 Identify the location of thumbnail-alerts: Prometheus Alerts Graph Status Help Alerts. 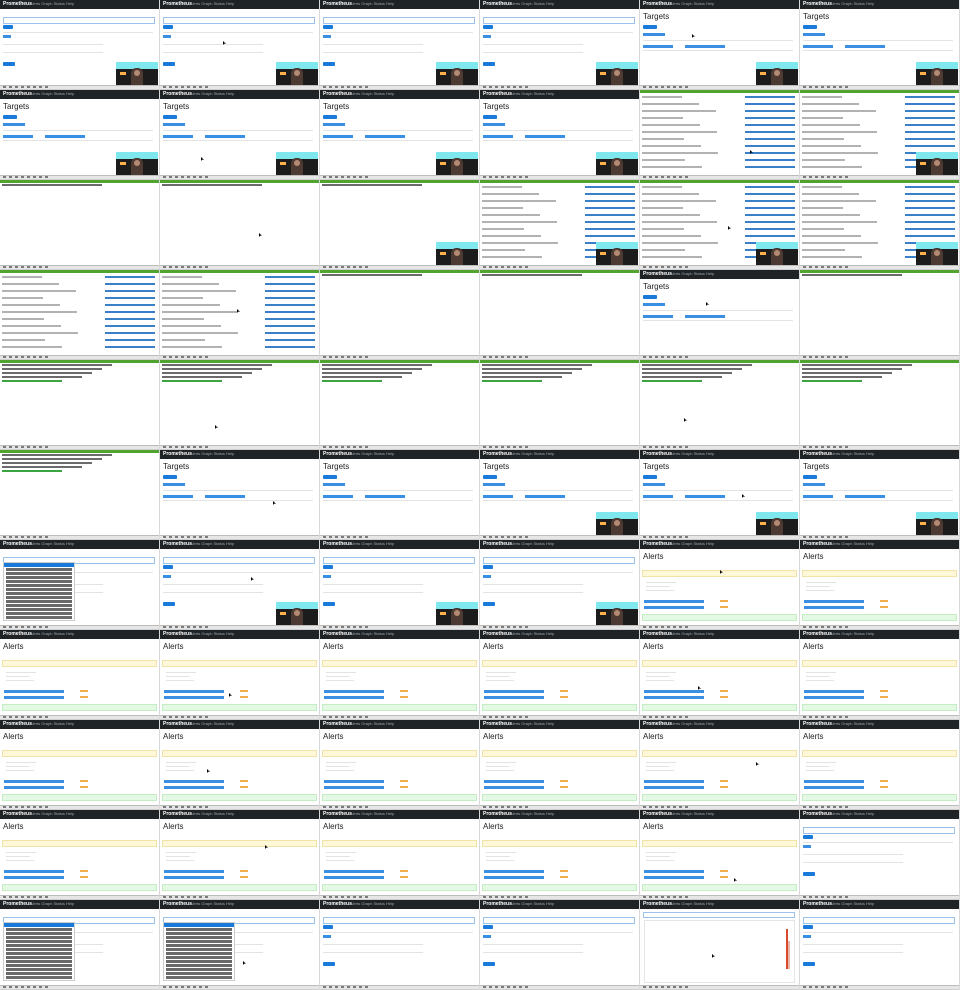
(880, 765).